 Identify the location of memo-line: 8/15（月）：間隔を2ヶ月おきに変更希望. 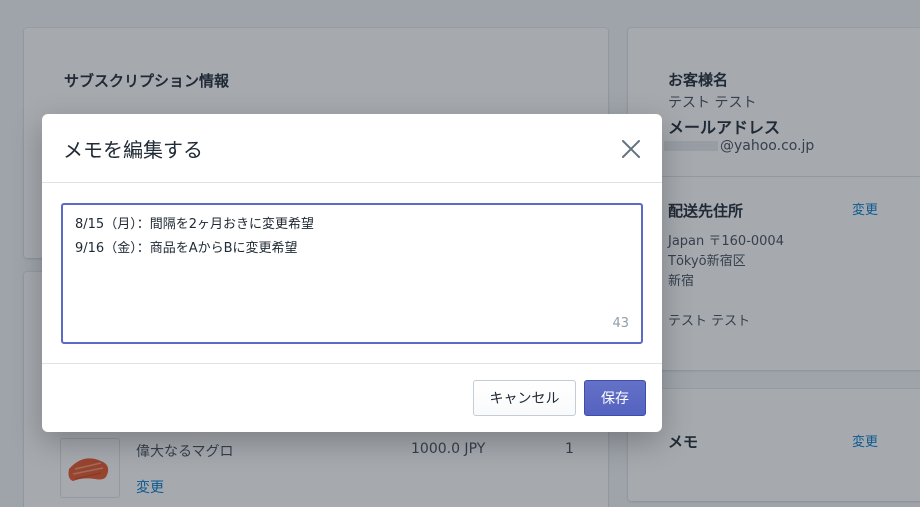
(194, 224).